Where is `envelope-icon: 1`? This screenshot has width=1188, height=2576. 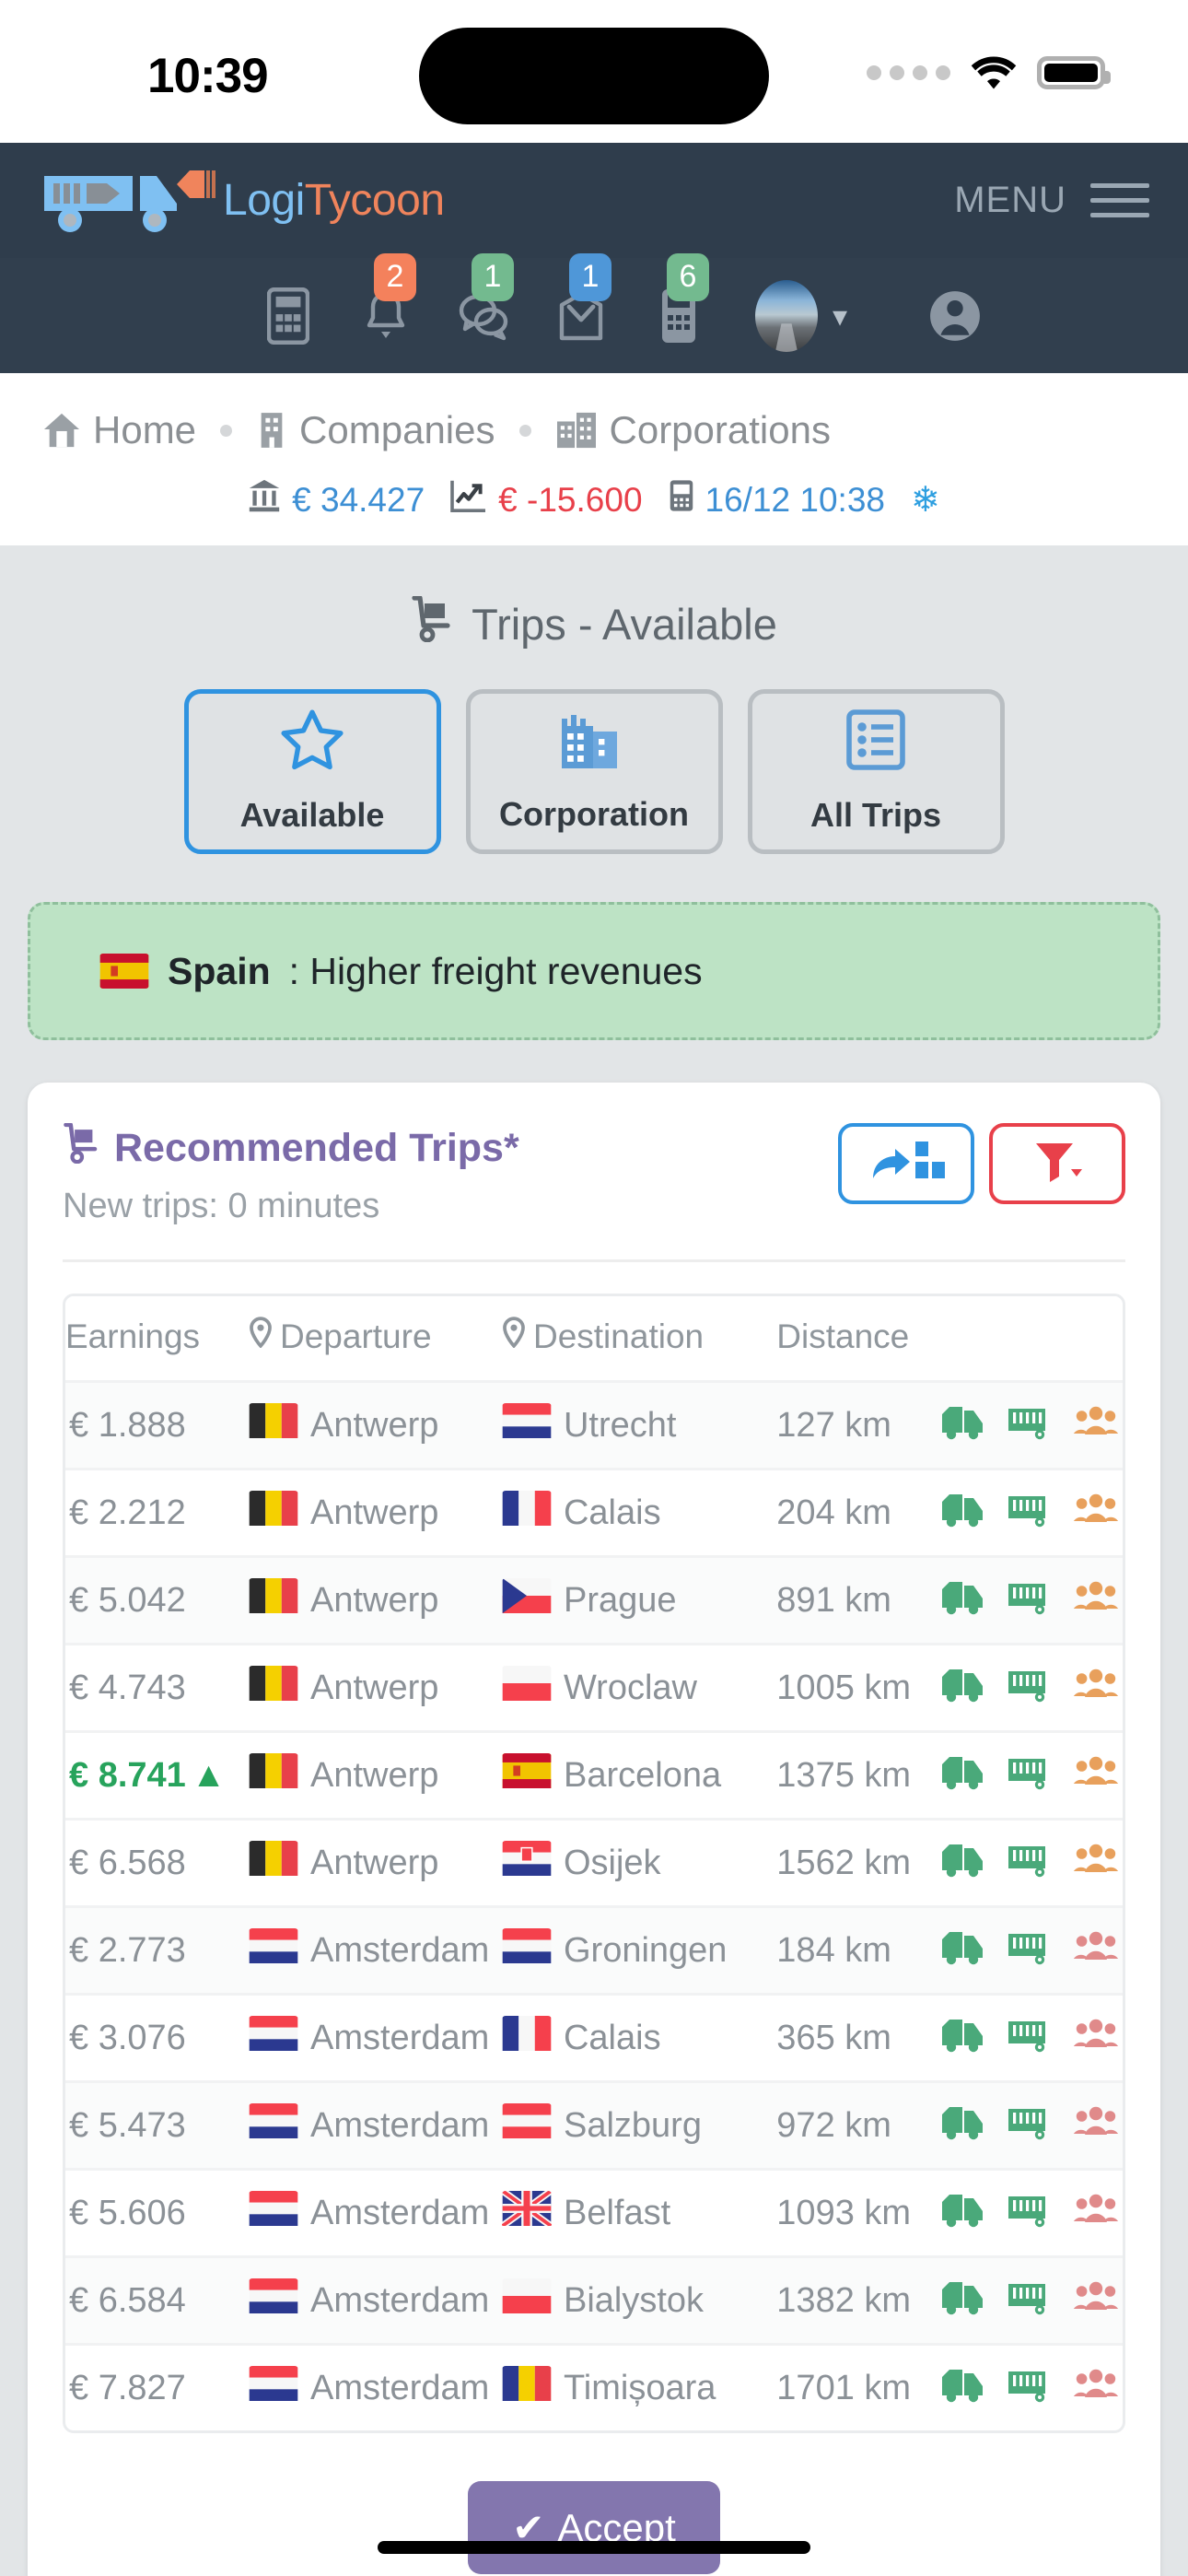 envelope-icon: 1 is located at coordinates (582, 299).